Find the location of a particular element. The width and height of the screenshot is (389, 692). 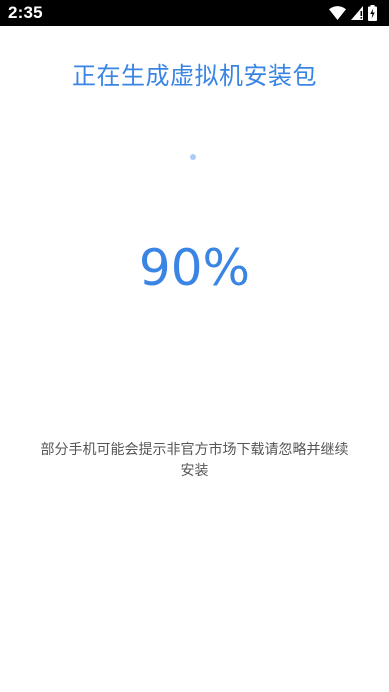

battery-charging-icon is located at coordinates (372, 13).